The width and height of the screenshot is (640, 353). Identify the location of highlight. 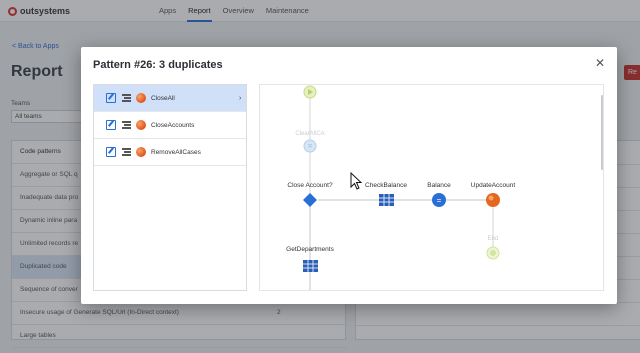
(491, 198).